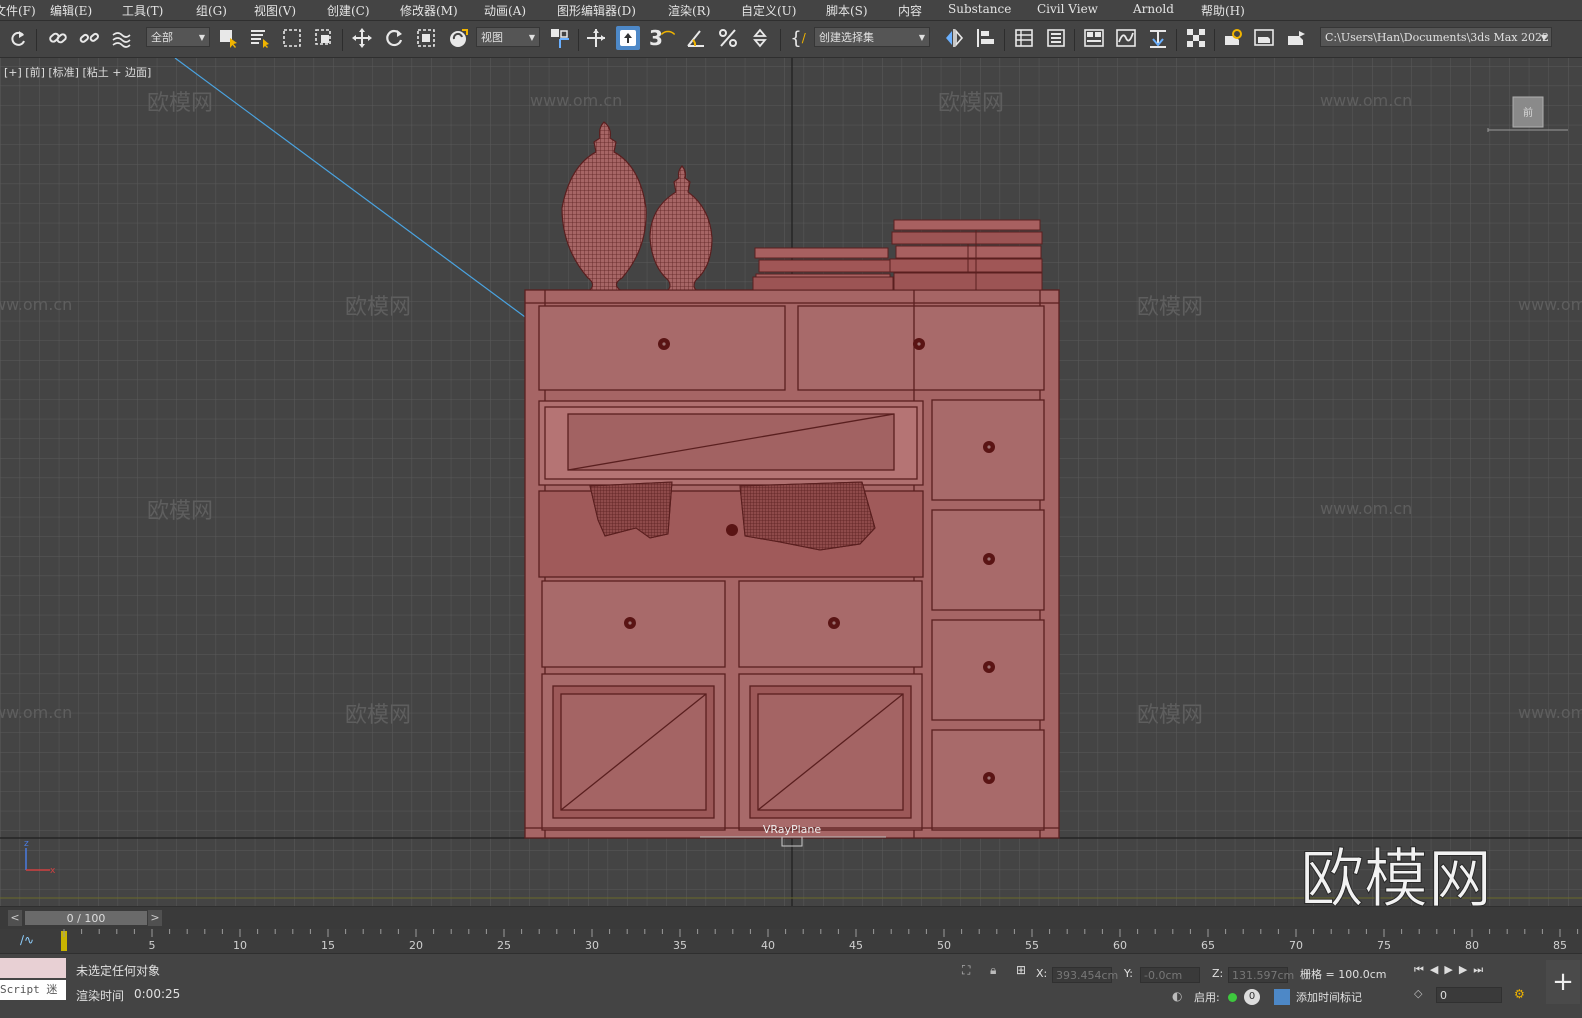 This screenshot has height=1018, width=1582. What do you see at coordinates (1282, 997) in the screenshot?
I see `time-tag-icon` at bounding box center [1282, 997].